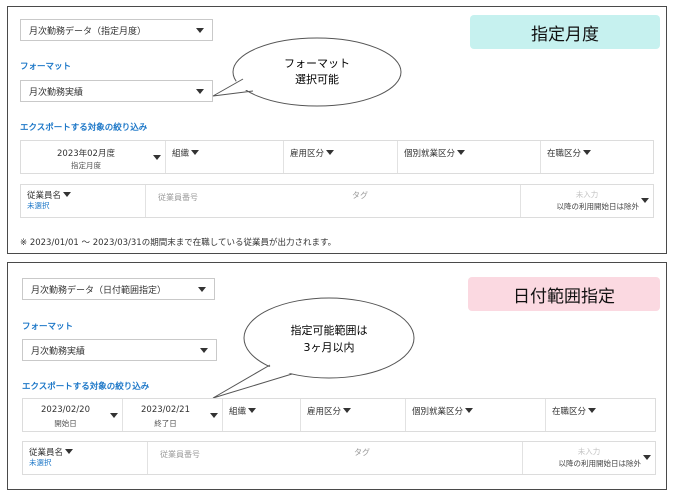  What do you see at coordinates (86, 154) in the screenshot?
I see `month-value: 2023年02月度` at bounding box center [86, 154].